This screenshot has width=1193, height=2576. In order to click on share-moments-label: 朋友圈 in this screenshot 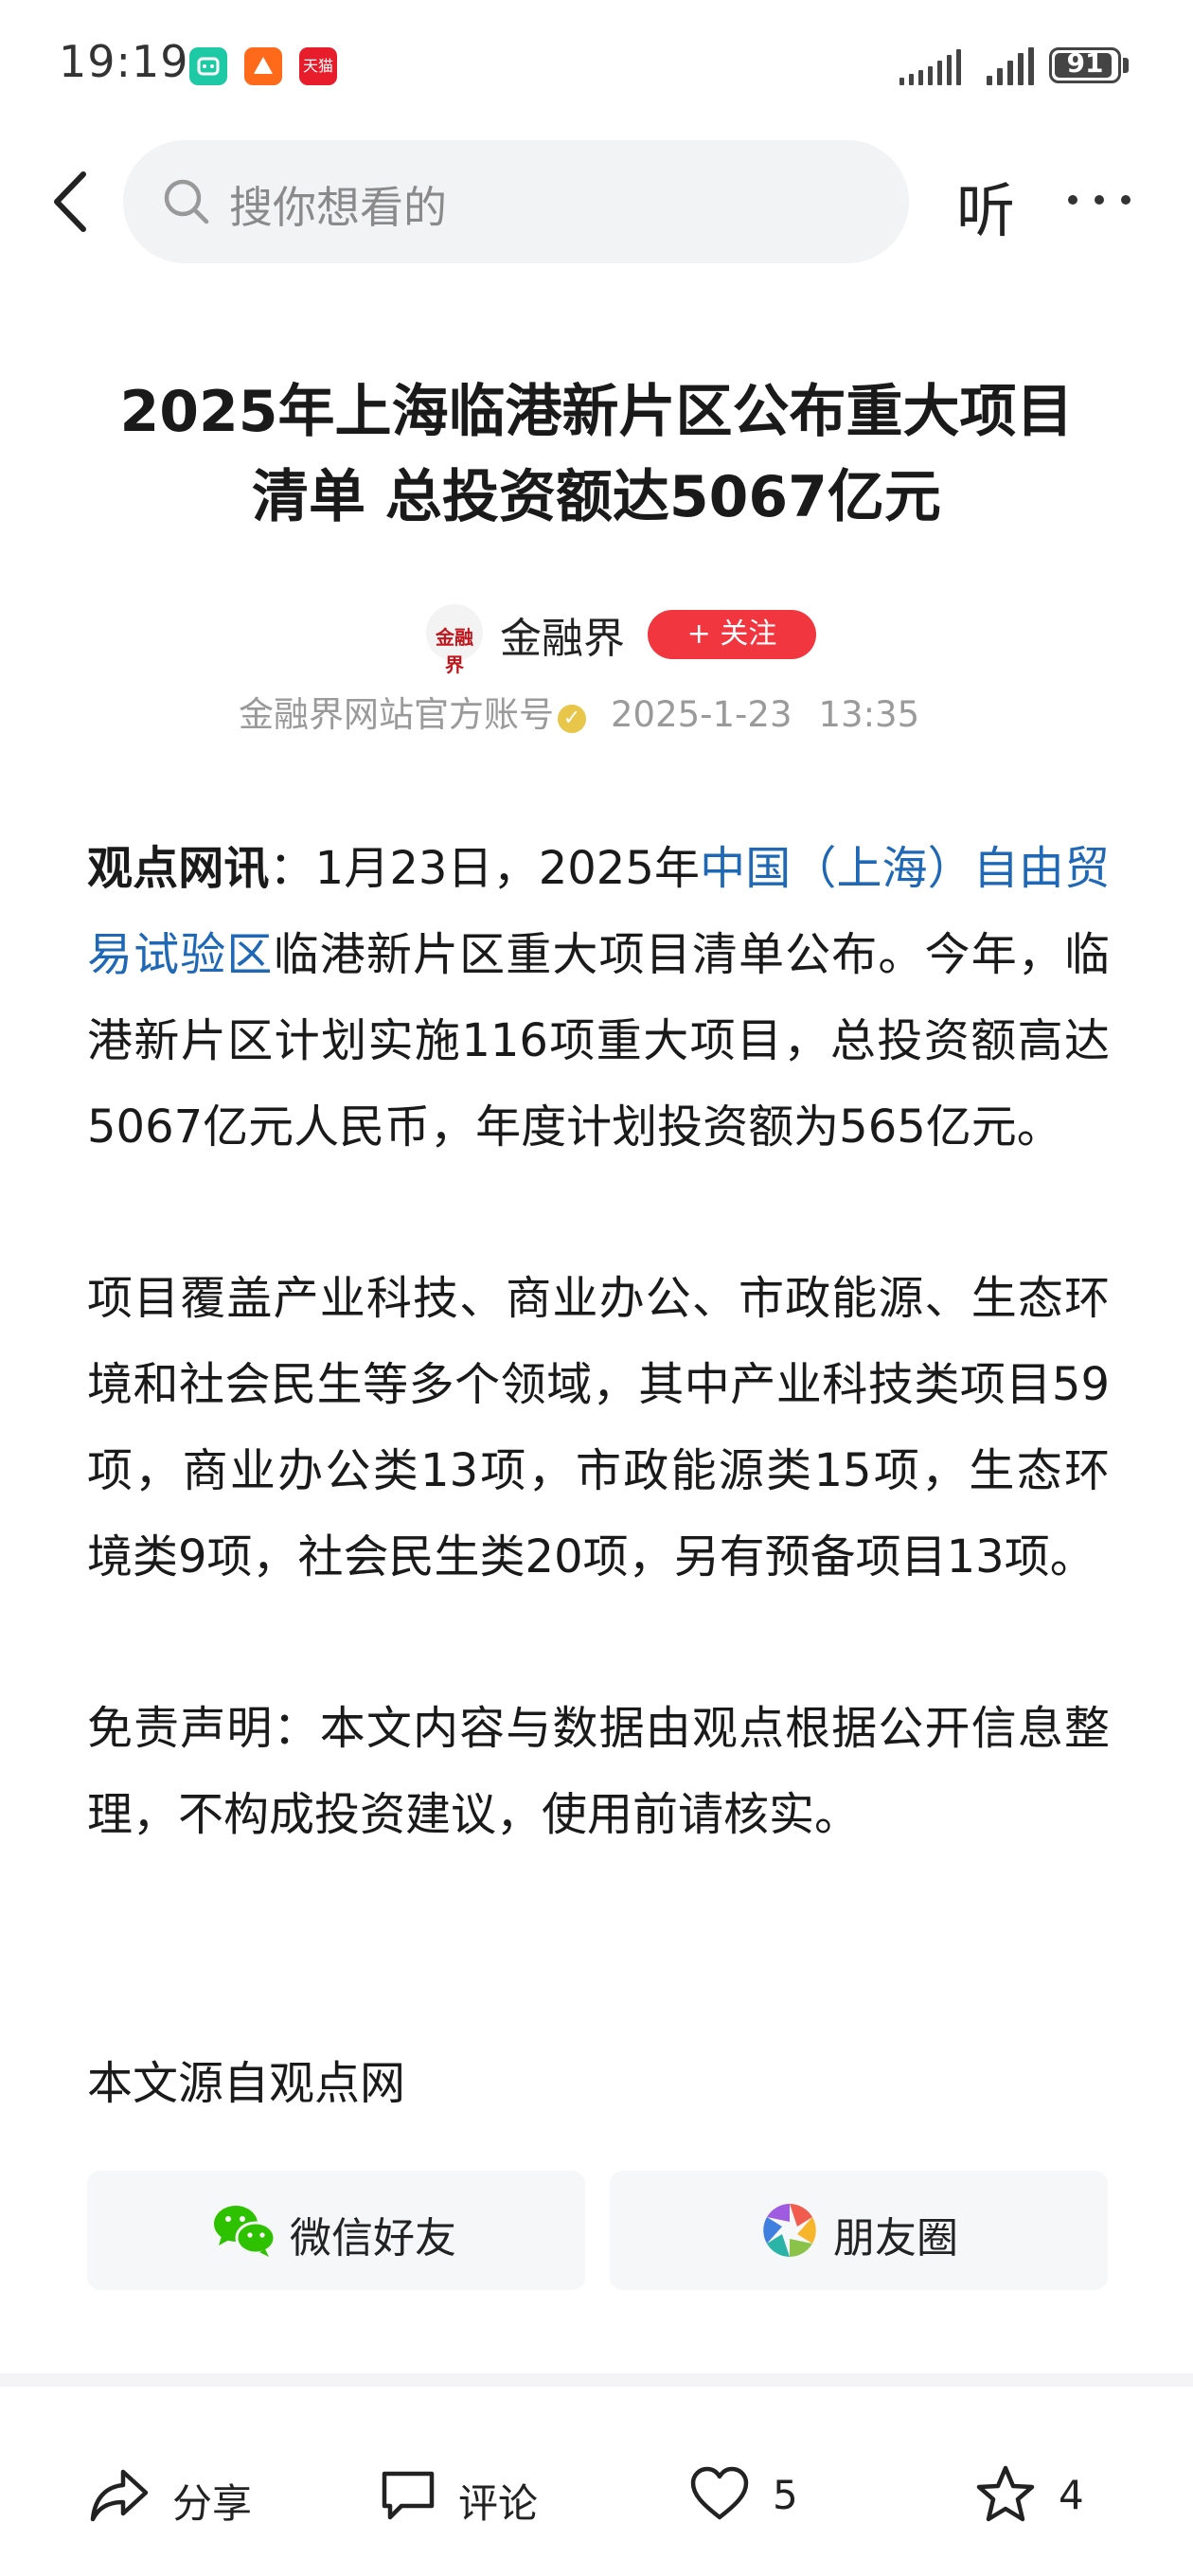, I will do `click(895, 2238)`.